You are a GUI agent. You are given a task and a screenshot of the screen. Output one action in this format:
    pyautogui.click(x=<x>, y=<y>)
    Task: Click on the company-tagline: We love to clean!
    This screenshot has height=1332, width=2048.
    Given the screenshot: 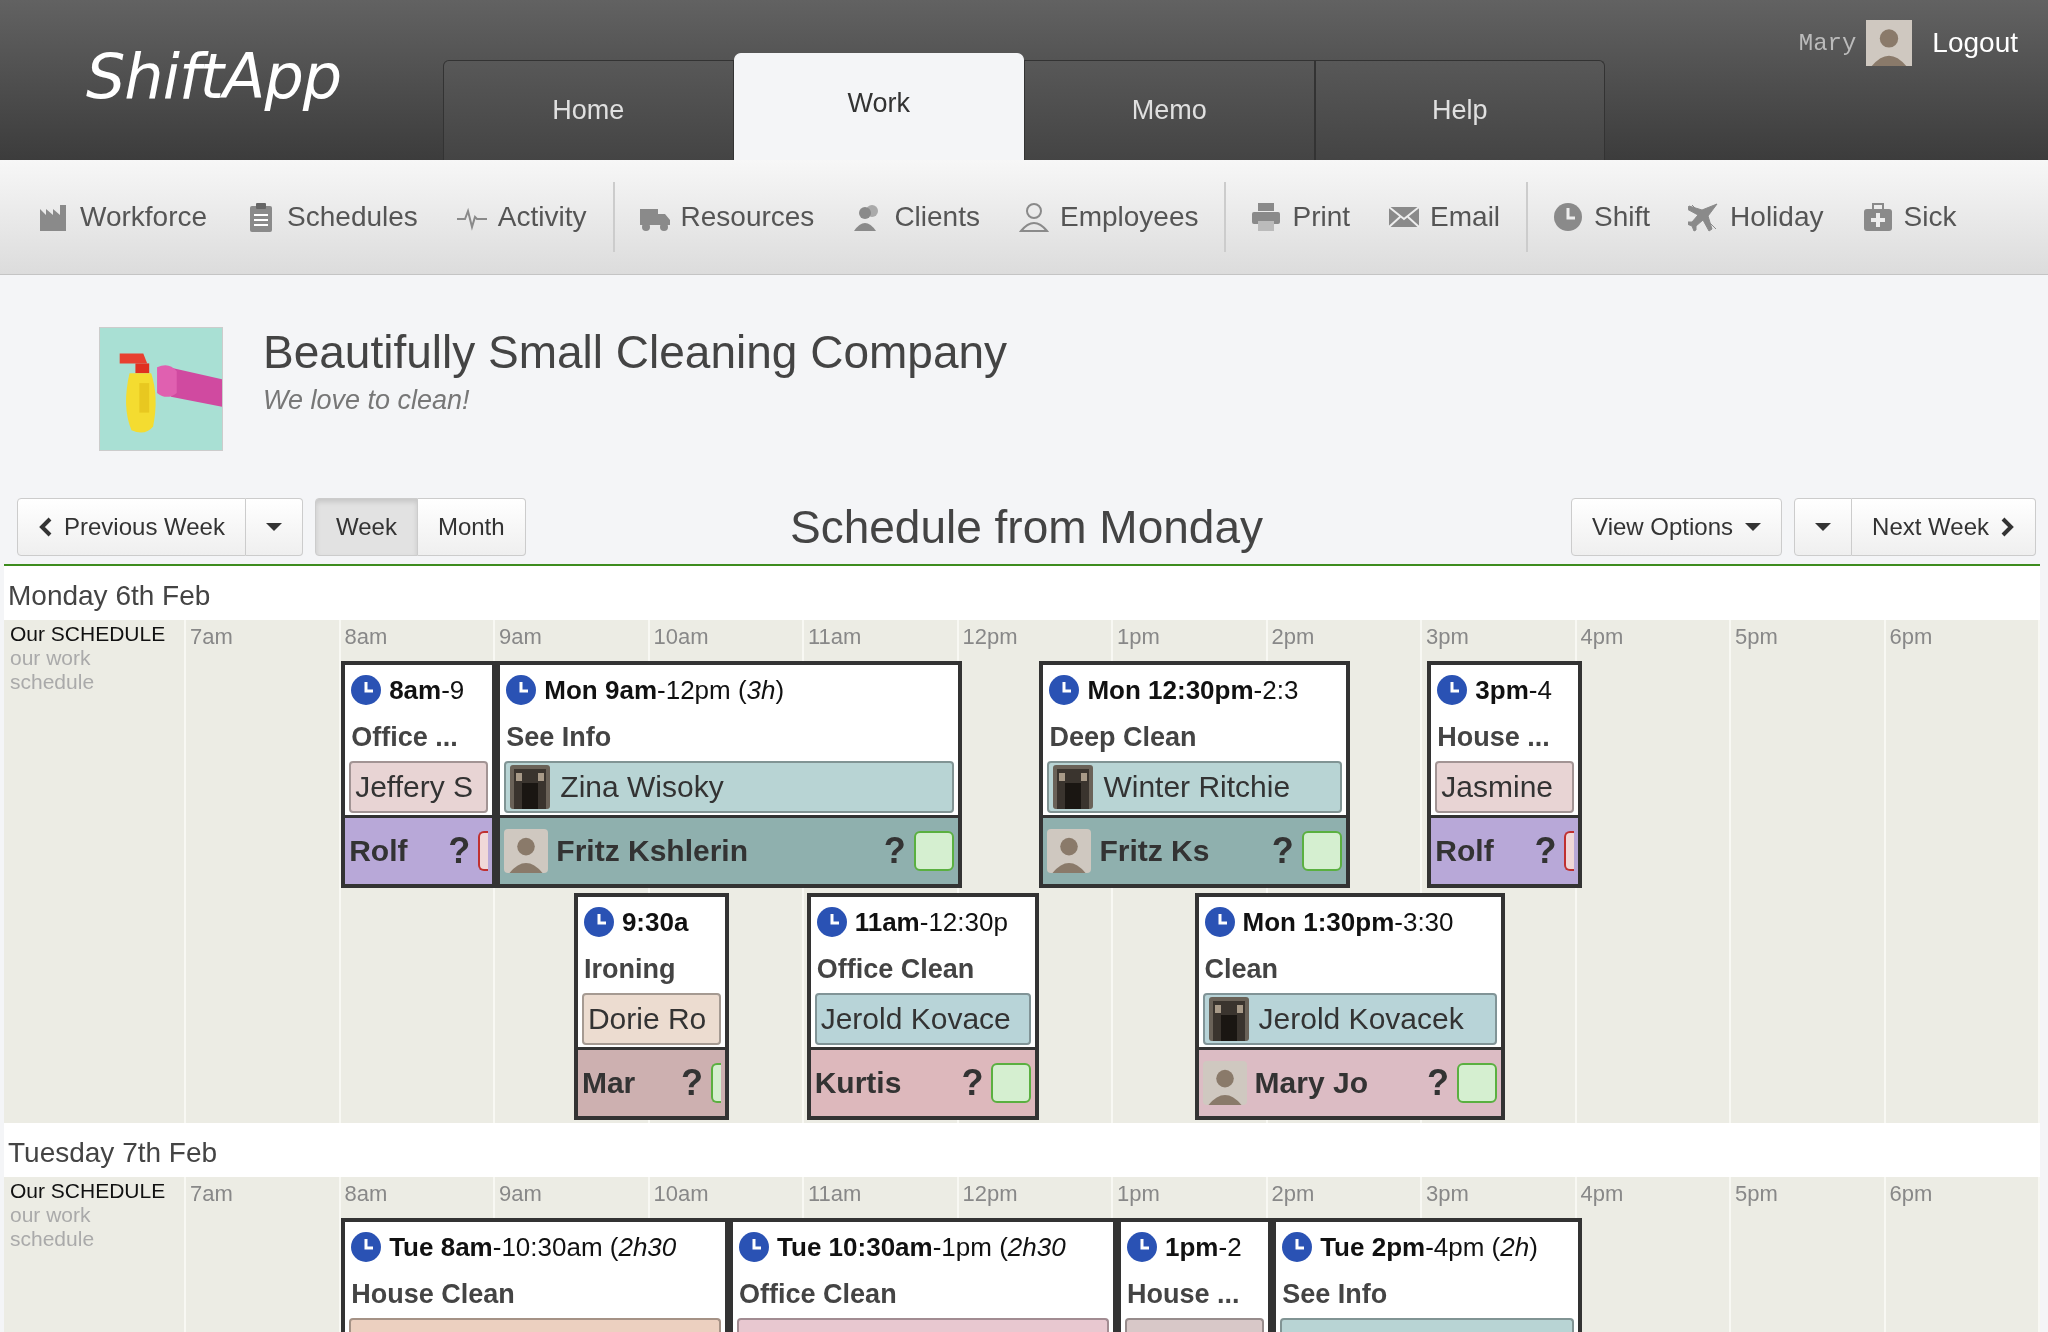 What is the action you would take?
    pyautogui.click(x=367, y=400)
    